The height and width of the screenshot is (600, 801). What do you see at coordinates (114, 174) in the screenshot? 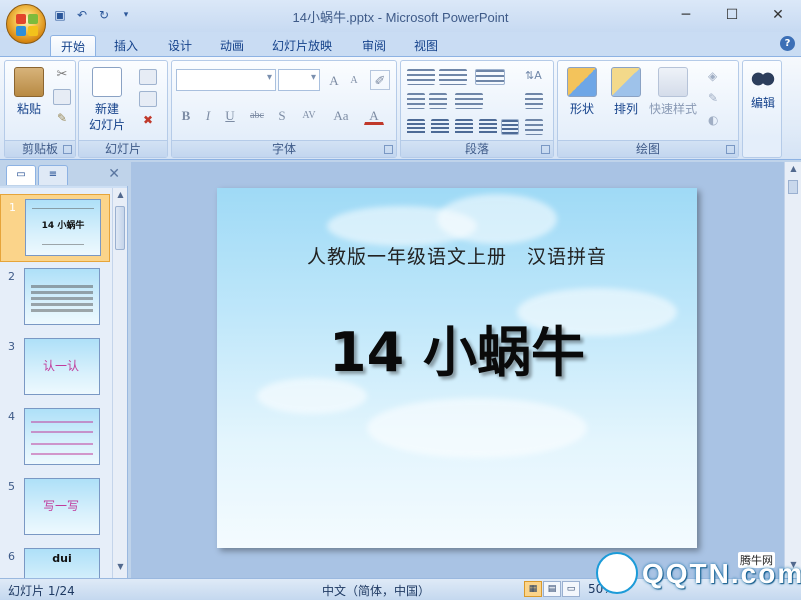
I see `close-pane-icon: ✕` at bounding box center [114, 174].